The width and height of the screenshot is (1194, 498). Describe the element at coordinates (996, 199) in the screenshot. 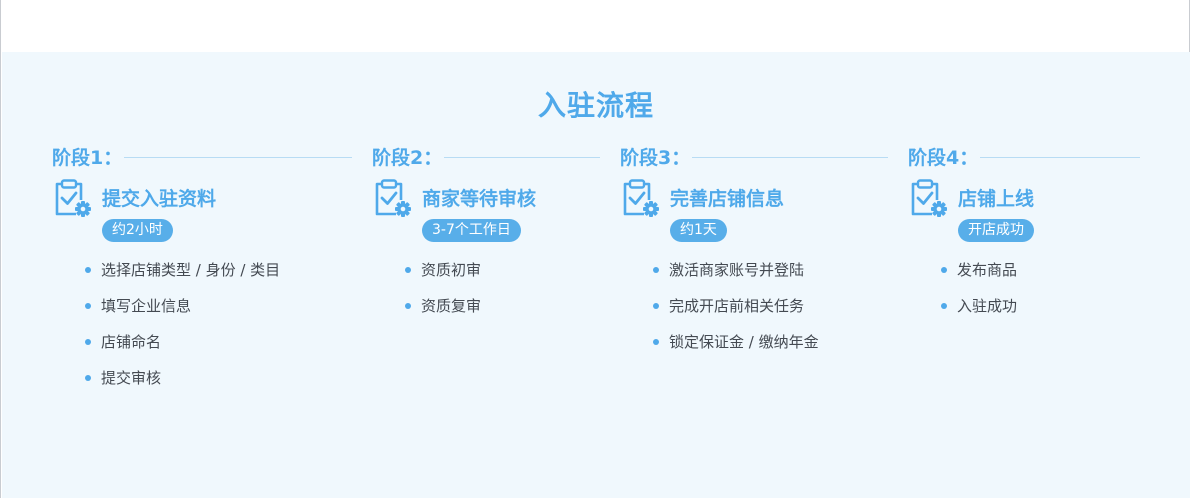

I see `stage-name: 店铺上线` at that location.